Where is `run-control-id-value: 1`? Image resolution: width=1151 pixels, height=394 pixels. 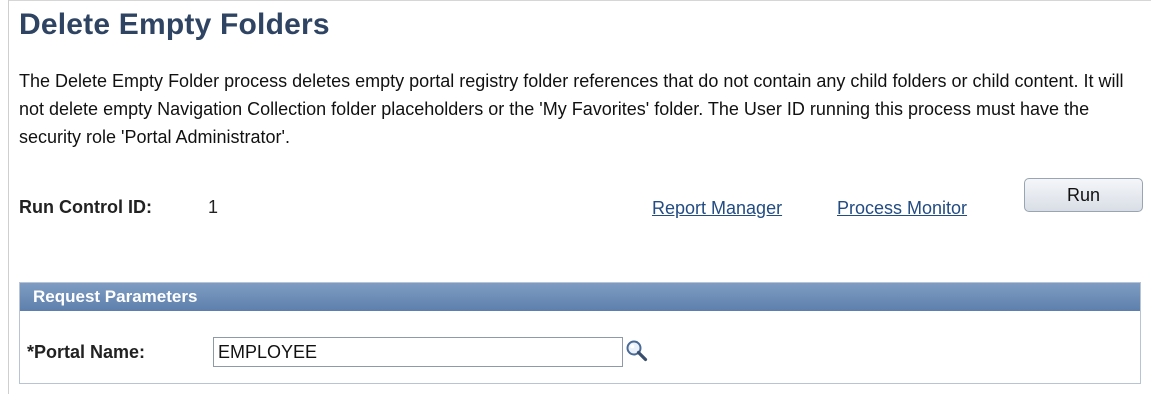 run-control-id-value: 1 is located at coordinates (213, 207).